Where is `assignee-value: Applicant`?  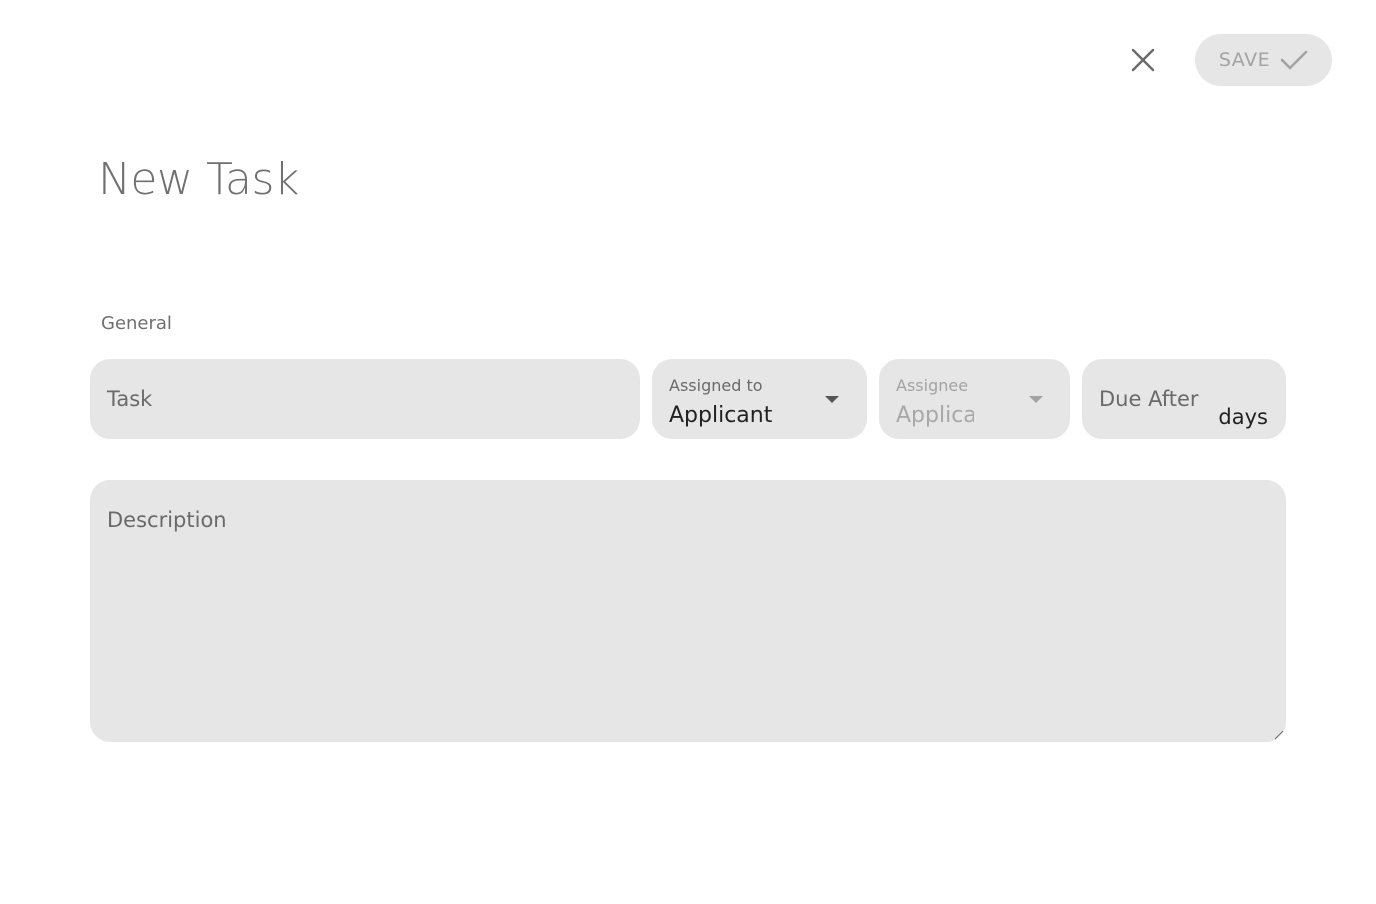 assignee-value: Applicant is located at coordinates (935, 415).